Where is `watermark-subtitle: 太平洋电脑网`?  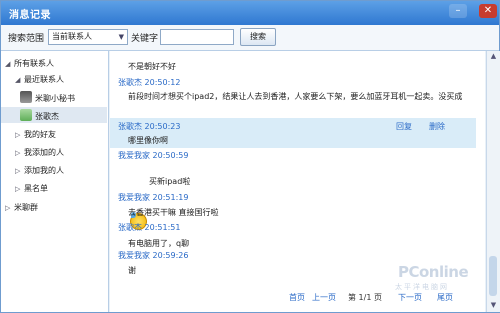 watermark-subtitle: 太平洋电脑网 is located at coordinates (422, 287).